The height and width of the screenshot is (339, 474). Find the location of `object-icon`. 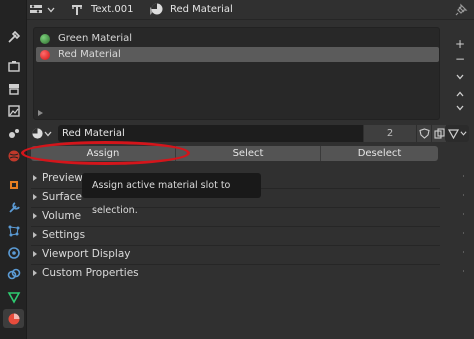

object-icon is located at coordinates (13, 184).